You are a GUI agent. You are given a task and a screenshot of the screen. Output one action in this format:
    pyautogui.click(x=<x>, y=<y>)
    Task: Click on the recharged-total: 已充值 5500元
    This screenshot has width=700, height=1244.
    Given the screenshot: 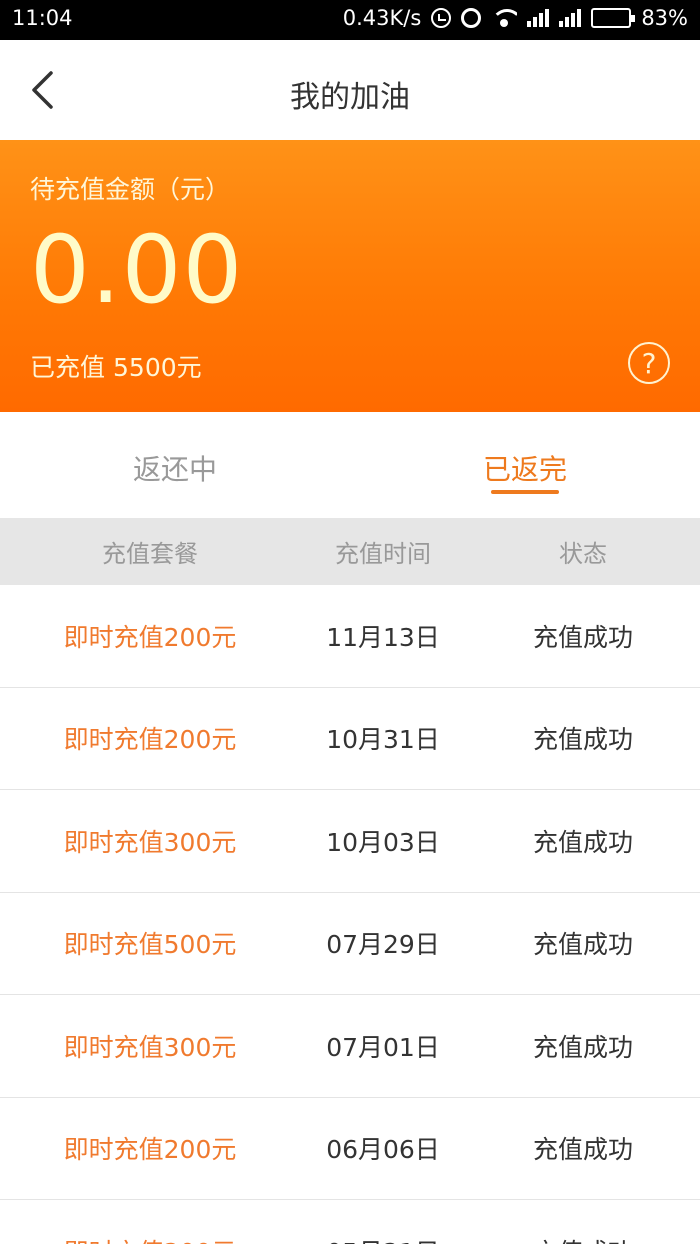 What is the action you would take?
    pyautogui.click(x=116, y=366)
    